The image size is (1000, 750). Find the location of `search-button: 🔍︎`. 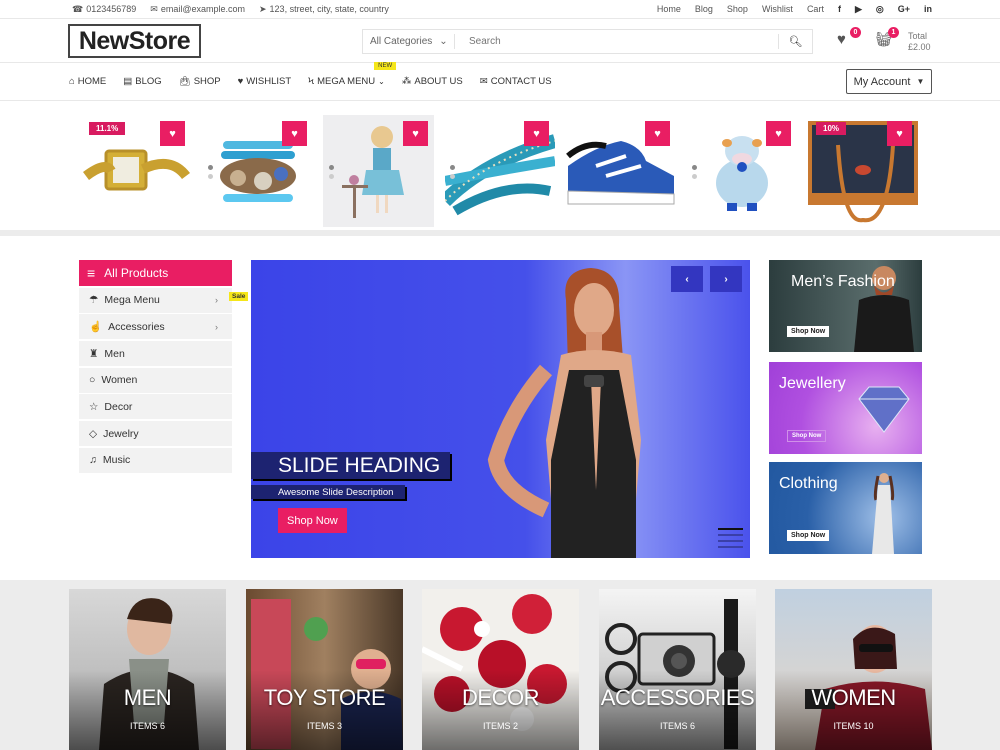

search-button: 🔍︎ is located at coordinates (795, 41).